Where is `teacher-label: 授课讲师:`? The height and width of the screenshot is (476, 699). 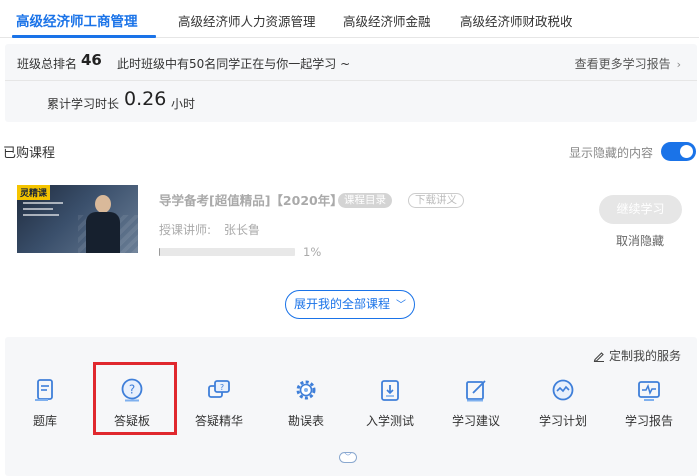 teacher-label: 授课讲师: is located at coordinates (185, 230).